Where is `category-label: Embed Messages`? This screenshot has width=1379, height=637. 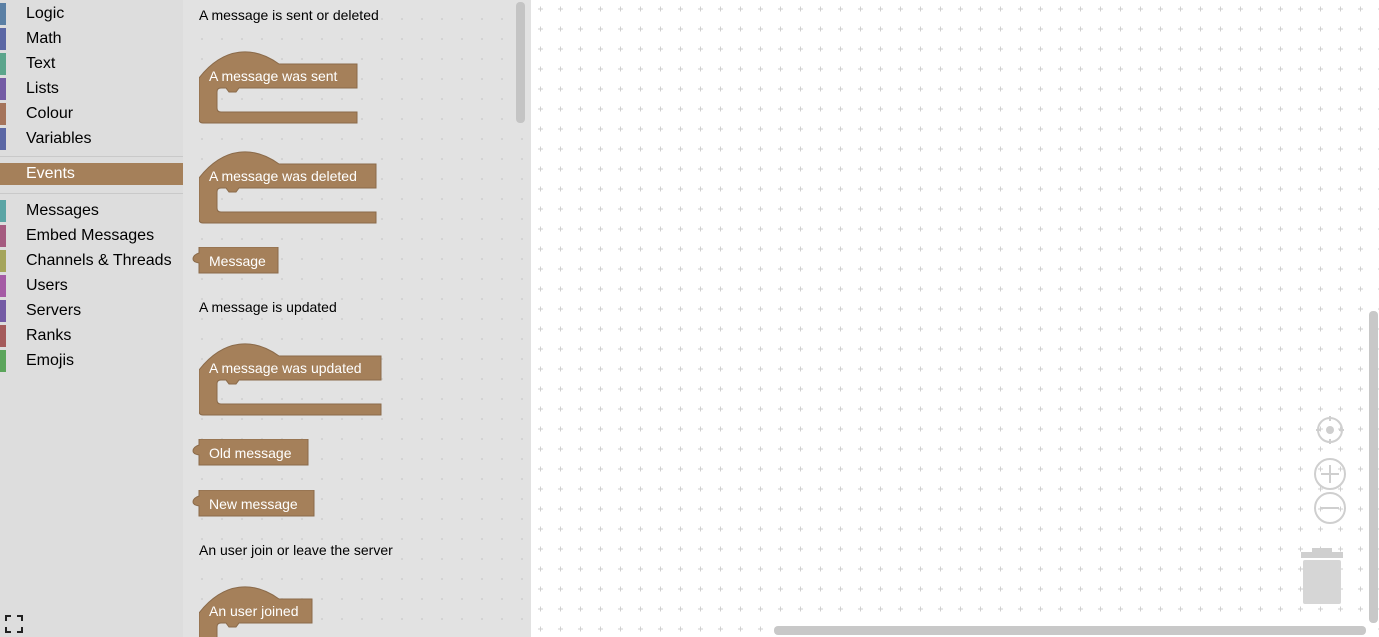 category-label: Embed Messages is located at coordinates (90, 235).